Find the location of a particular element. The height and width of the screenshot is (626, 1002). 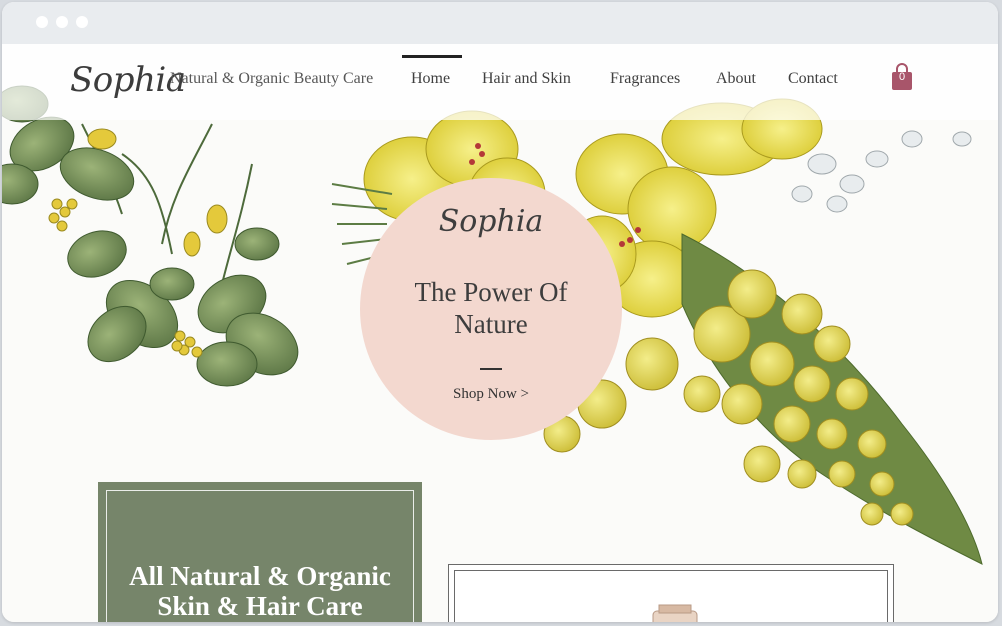

product-box is located at coordinates (671, 593).